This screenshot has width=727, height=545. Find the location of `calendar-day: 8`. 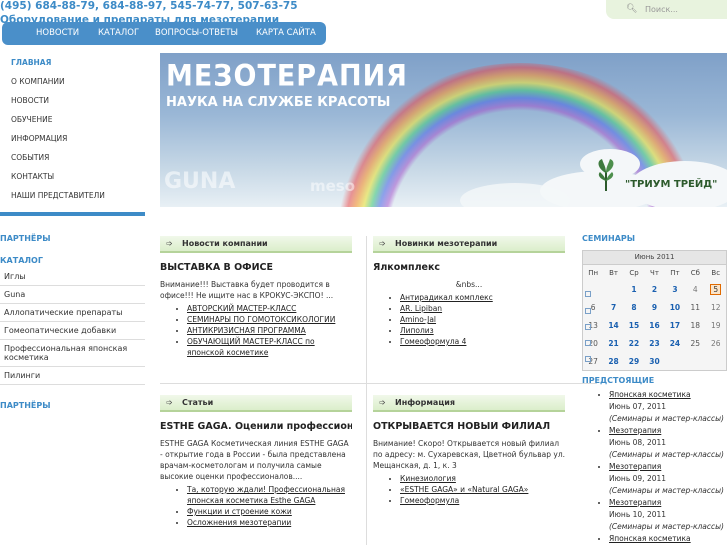

calendar-day: 8 is located at coordinates (634, 307).